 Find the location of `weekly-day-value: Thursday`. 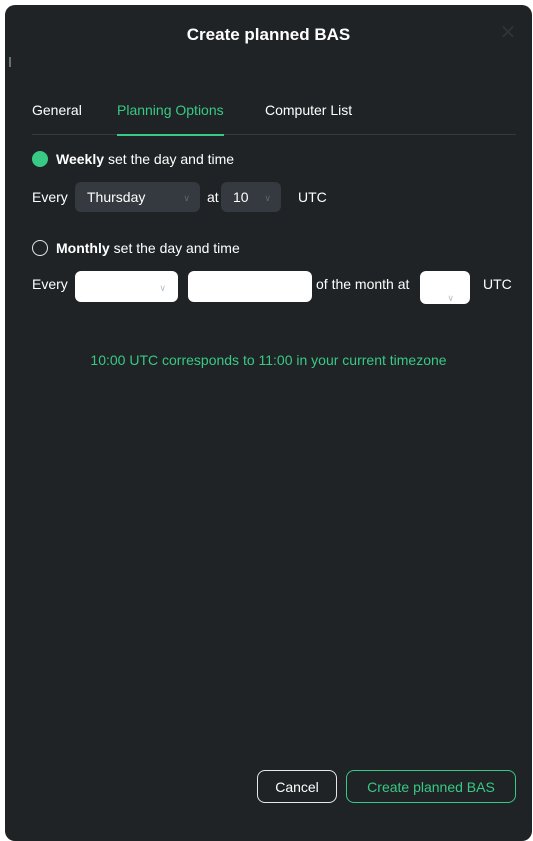

weekly-day-value: Thursday is located at coordinates (116, 197).